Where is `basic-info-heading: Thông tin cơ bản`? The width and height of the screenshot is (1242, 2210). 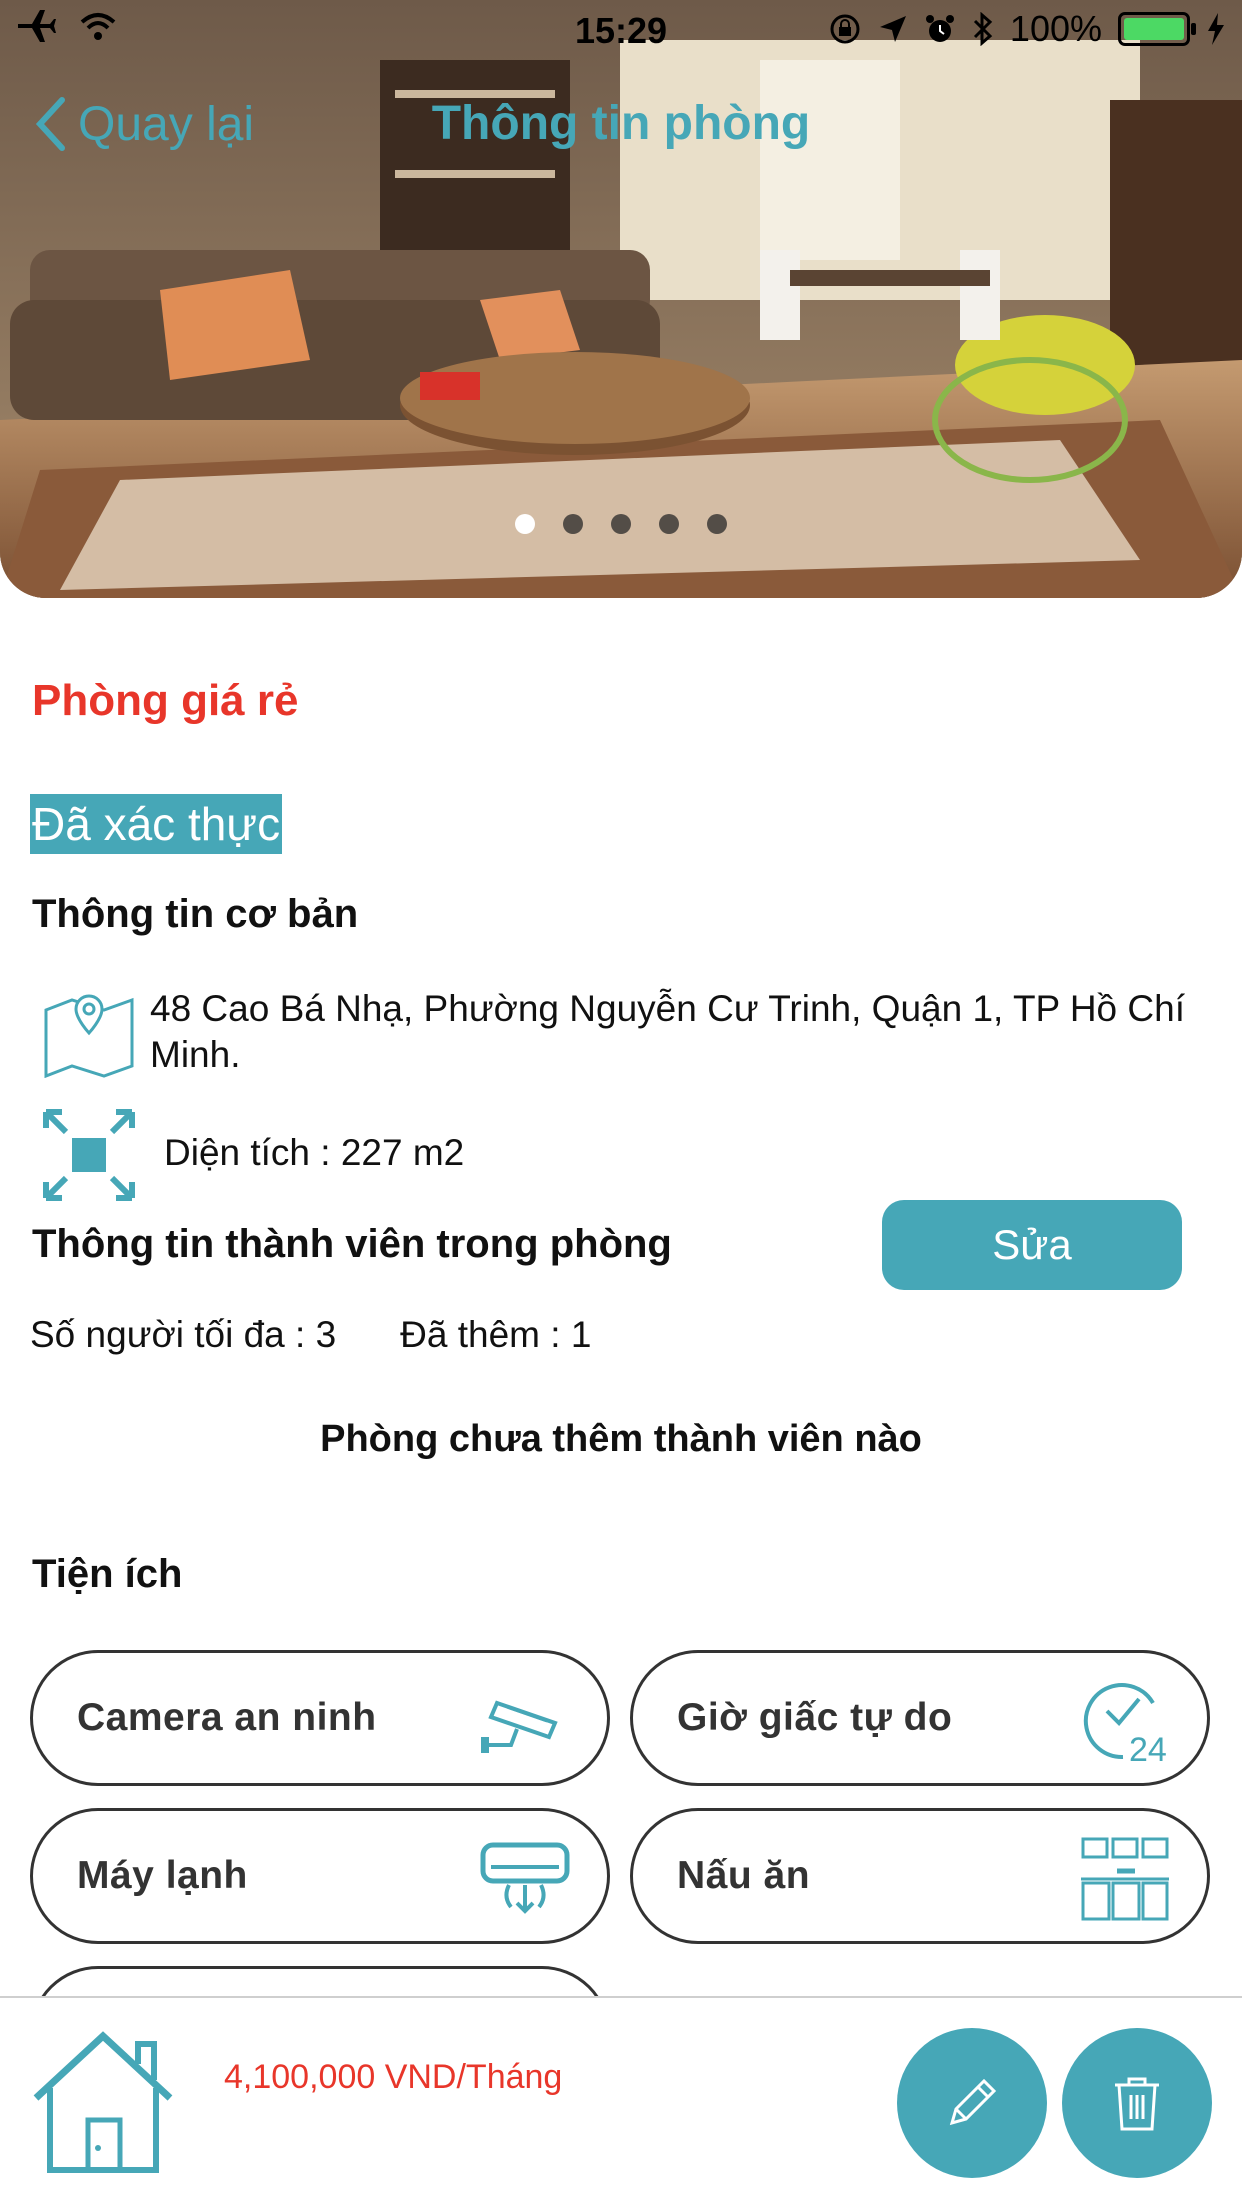
basic-info-heading: Thông tin cơ bản is located at coordinates (195, 914).